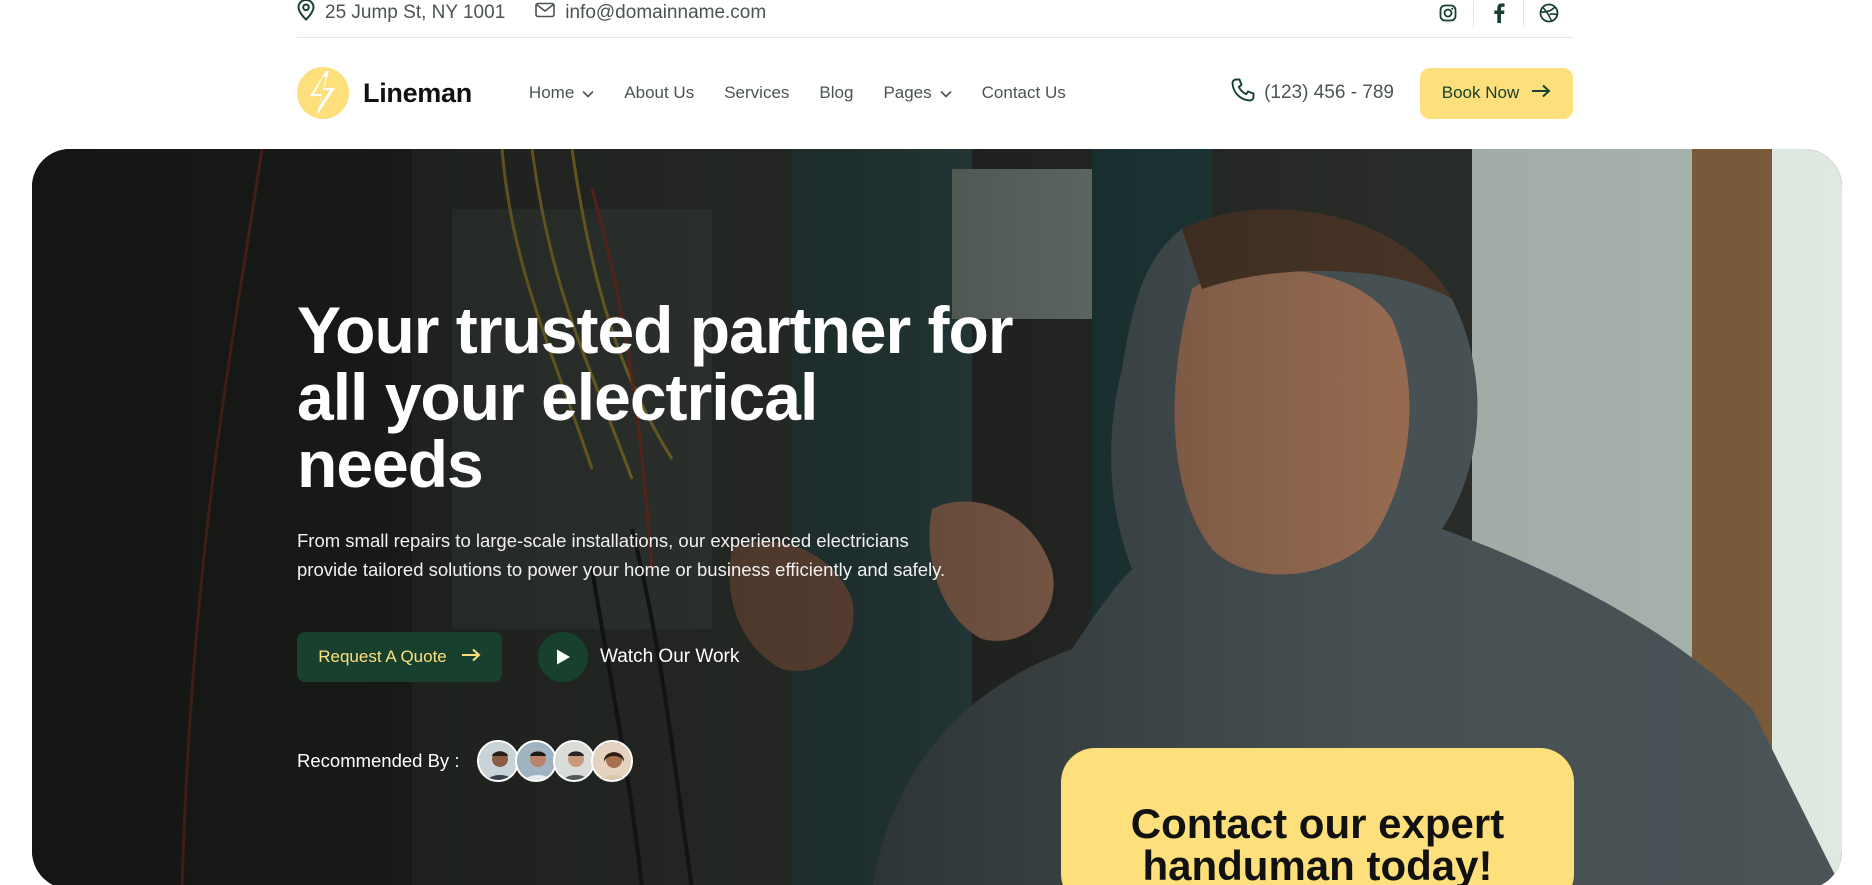 The width and height of the screenshot is (1872, 885). What do you see at coordinates (545, 13) in the screenshot?
I see `mail-icon` at bounding box center [545, 13].